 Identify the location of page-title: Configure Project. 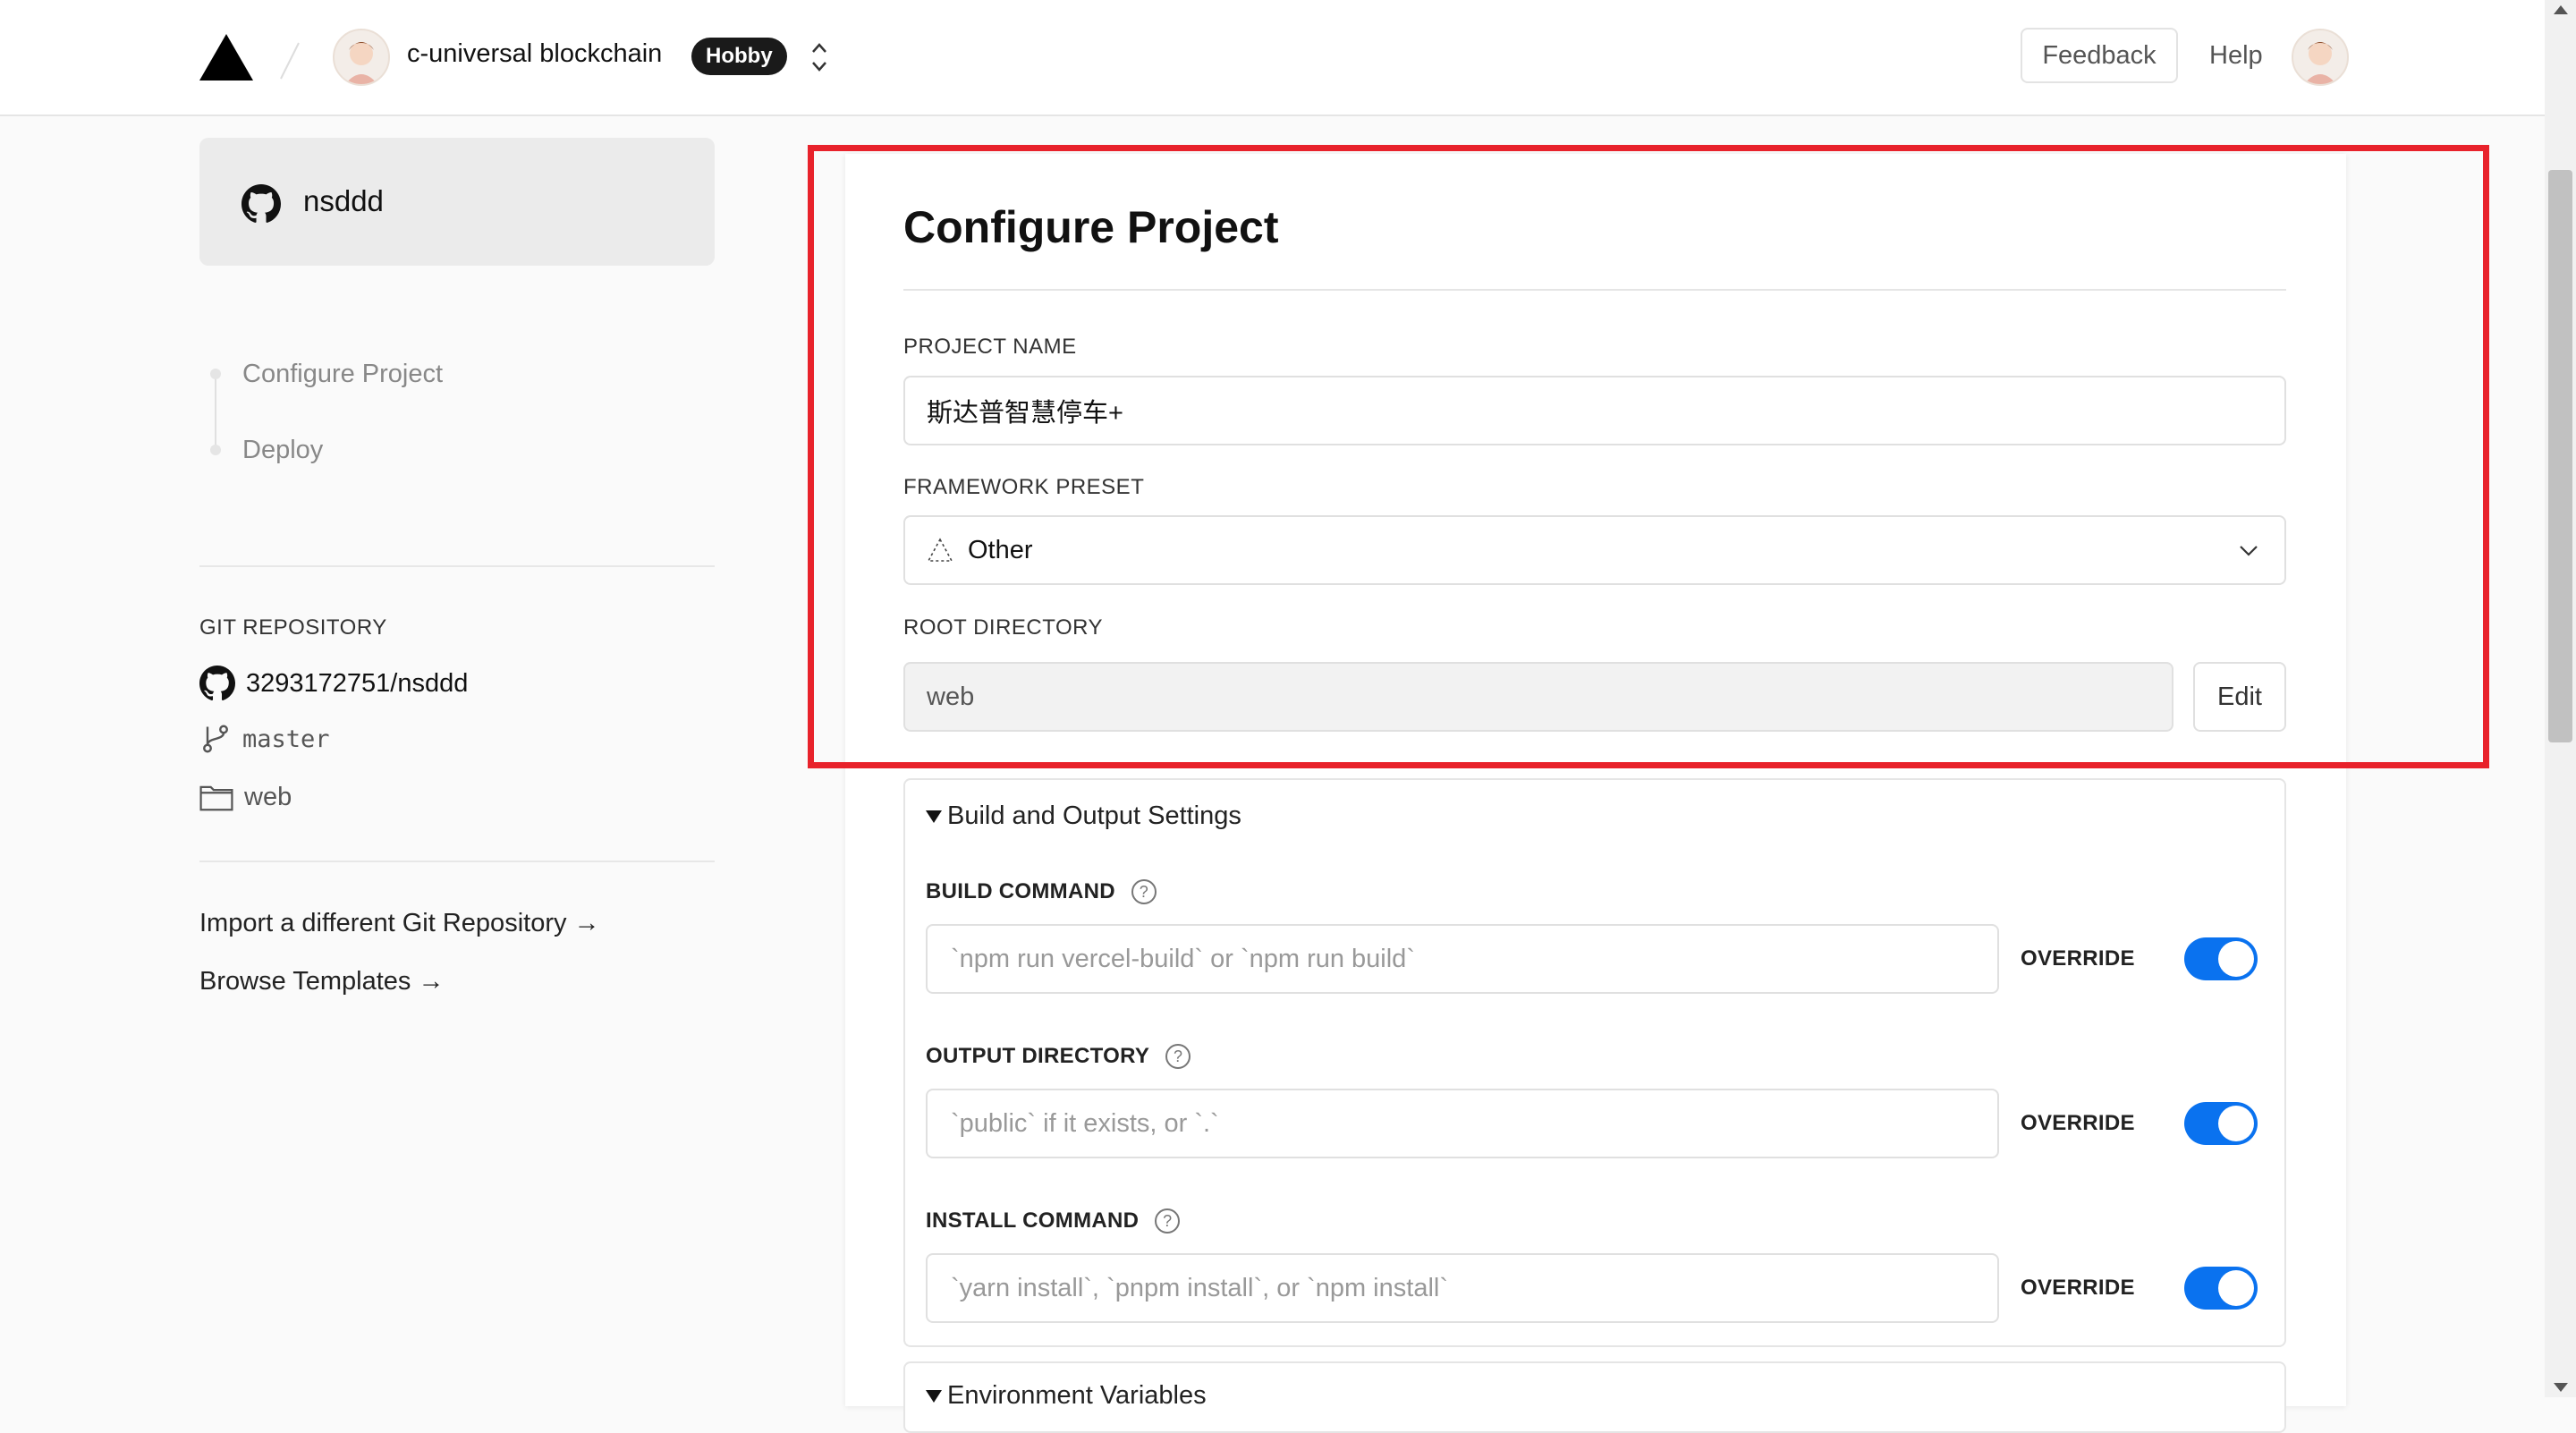
(1091, 227).